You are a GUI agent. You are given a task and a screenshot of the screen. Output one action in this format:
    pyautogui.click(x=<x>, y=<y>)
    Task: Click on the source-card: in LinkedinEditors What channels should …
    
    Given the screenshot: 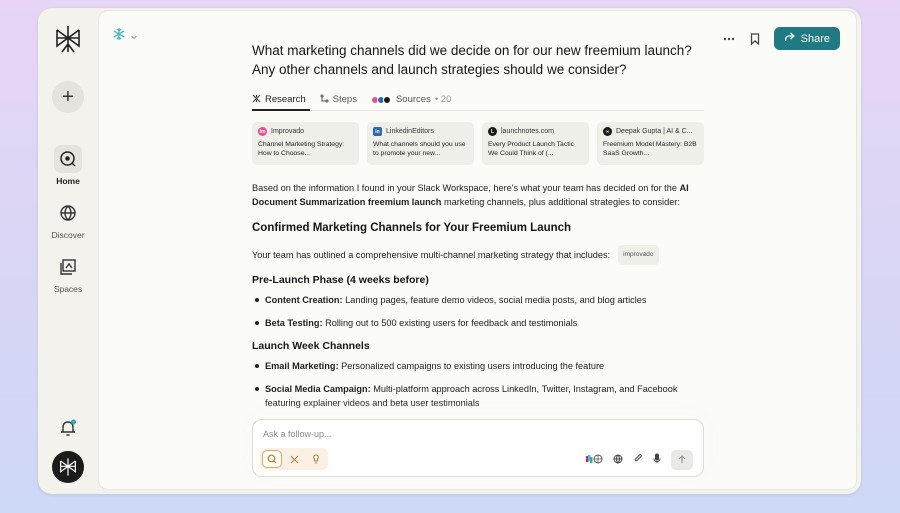 What is the action you would take?
    pyautogui.click(x=420, y=143)
    